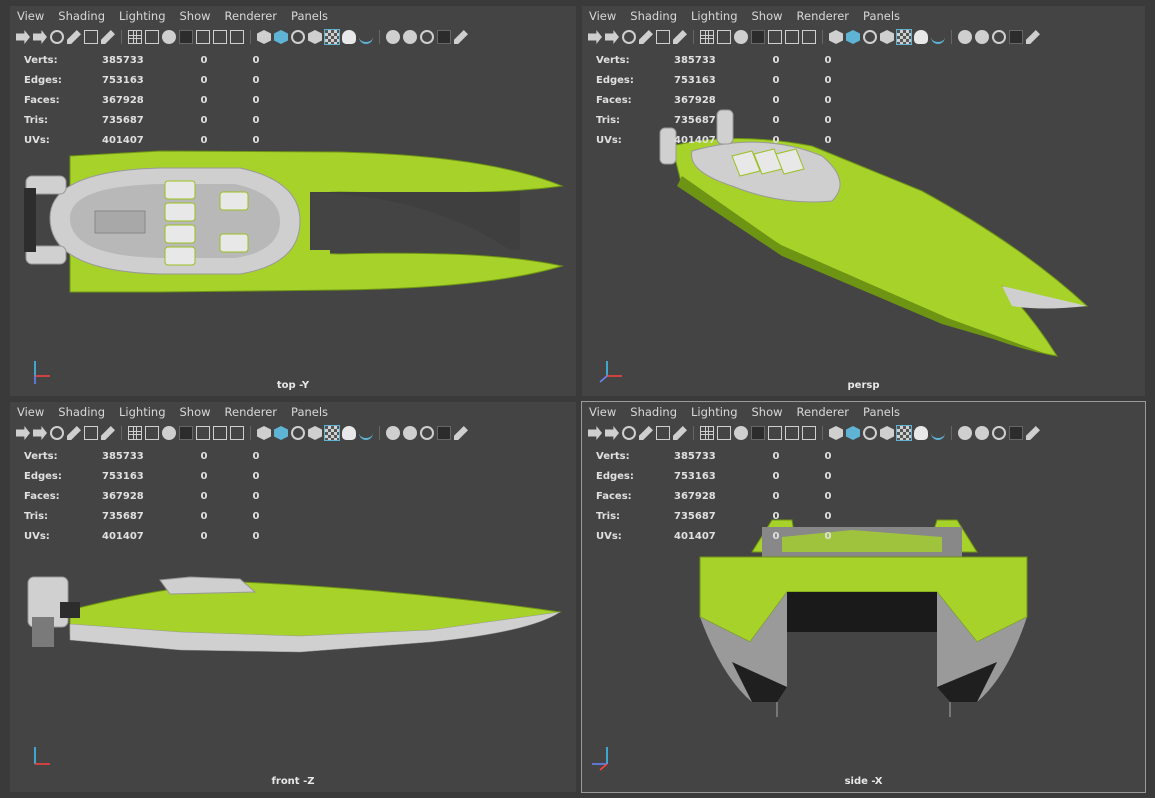  Describe the element at coordinates (863, 781) in the screenshot. I see `viewport-camera-label: side -X` at that location.